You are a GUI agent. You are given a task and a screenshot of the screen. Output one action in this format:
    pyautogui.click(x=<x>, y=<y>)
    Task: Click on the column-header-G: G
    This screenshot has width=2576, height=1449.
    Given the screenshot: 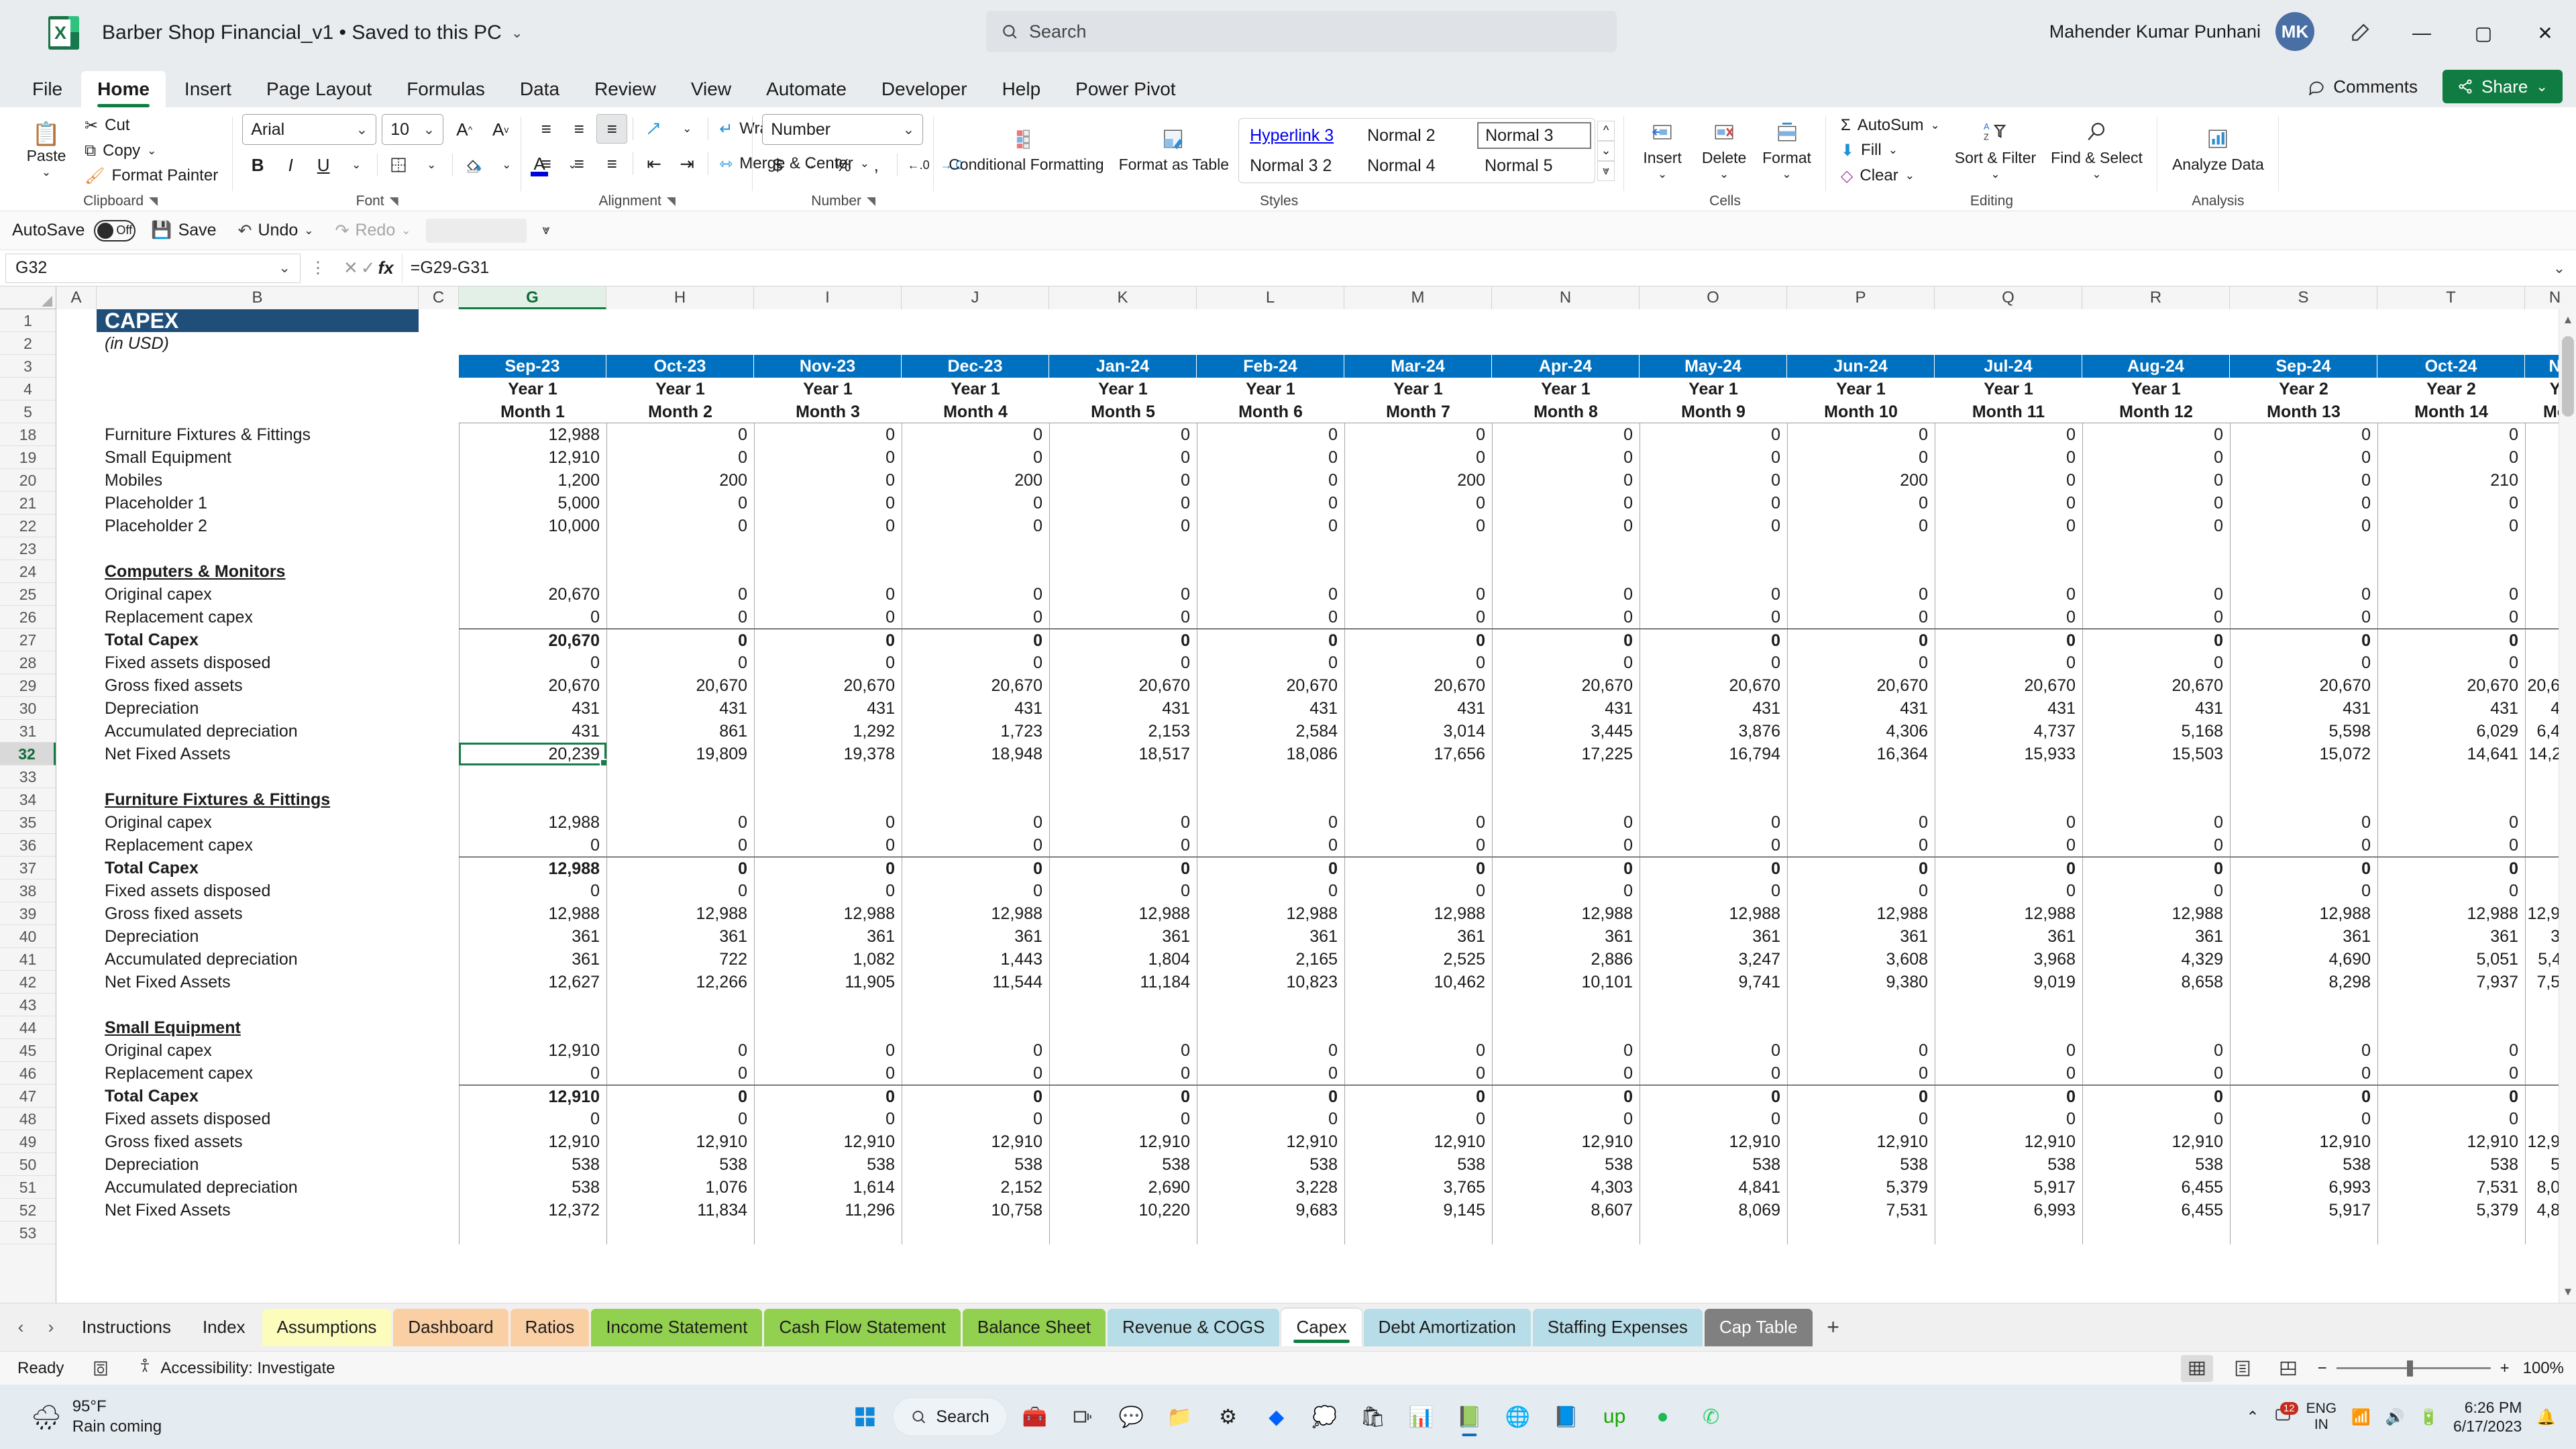 What is the action you would take?
    pyautogui.click(x=532, y=297)
    